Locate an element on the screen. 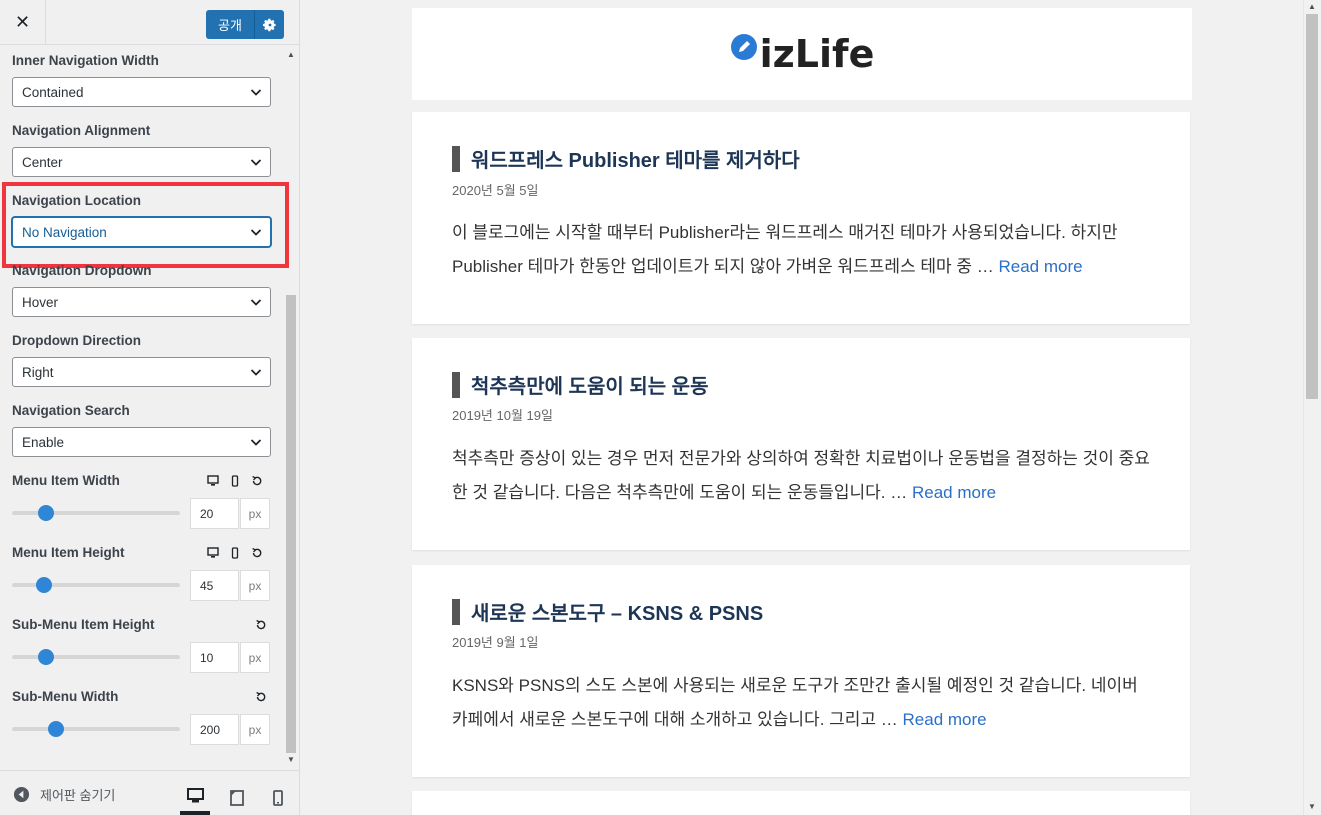  post-title-text: 척추측만에 도움이 되는 운동 is located at coordinates (590, 387).